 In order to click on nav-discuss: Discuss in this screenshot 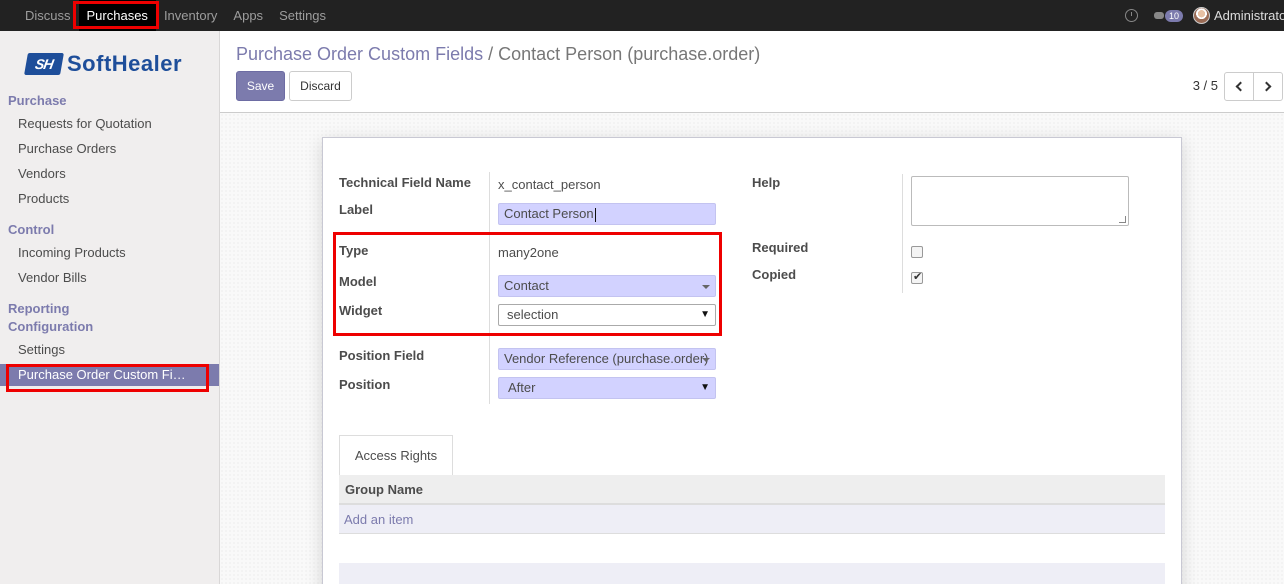, I will do `click(48, 15)`.